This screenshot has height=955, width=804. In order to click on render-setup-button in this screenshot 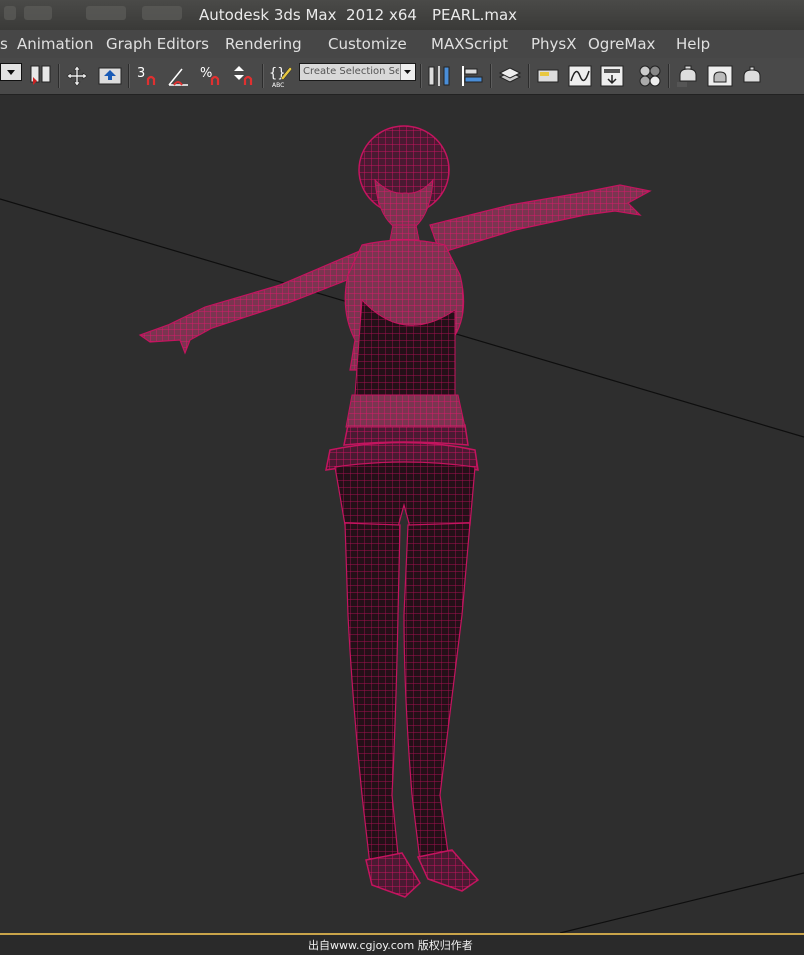, I will do `click(688, 76)`.